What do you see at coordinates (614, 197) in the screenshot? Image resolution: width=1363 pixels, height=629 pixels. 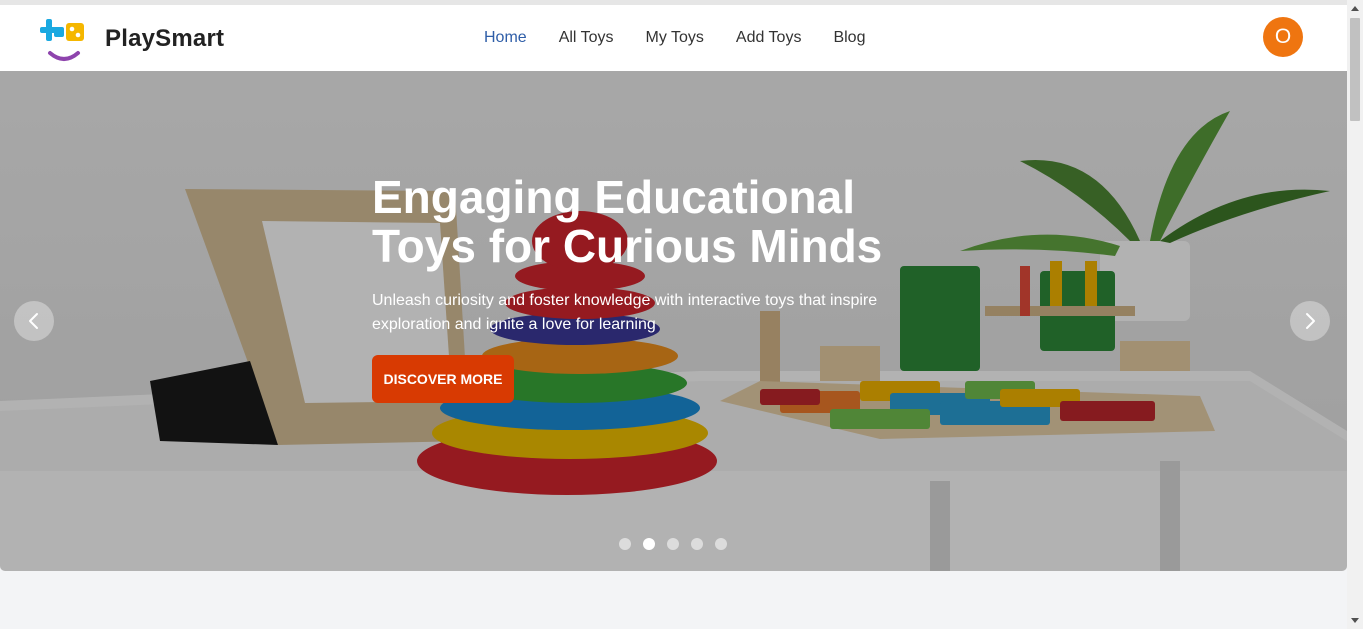 I see `hero-title-line-1: Engaging Educational` at bounding box center [614, 197].